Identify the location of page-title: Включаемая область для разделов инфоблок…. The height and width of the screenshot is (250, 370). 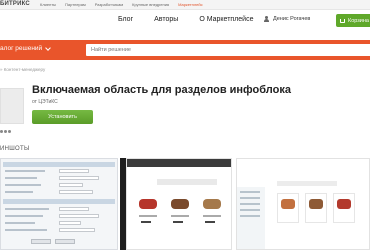
(161, 90).